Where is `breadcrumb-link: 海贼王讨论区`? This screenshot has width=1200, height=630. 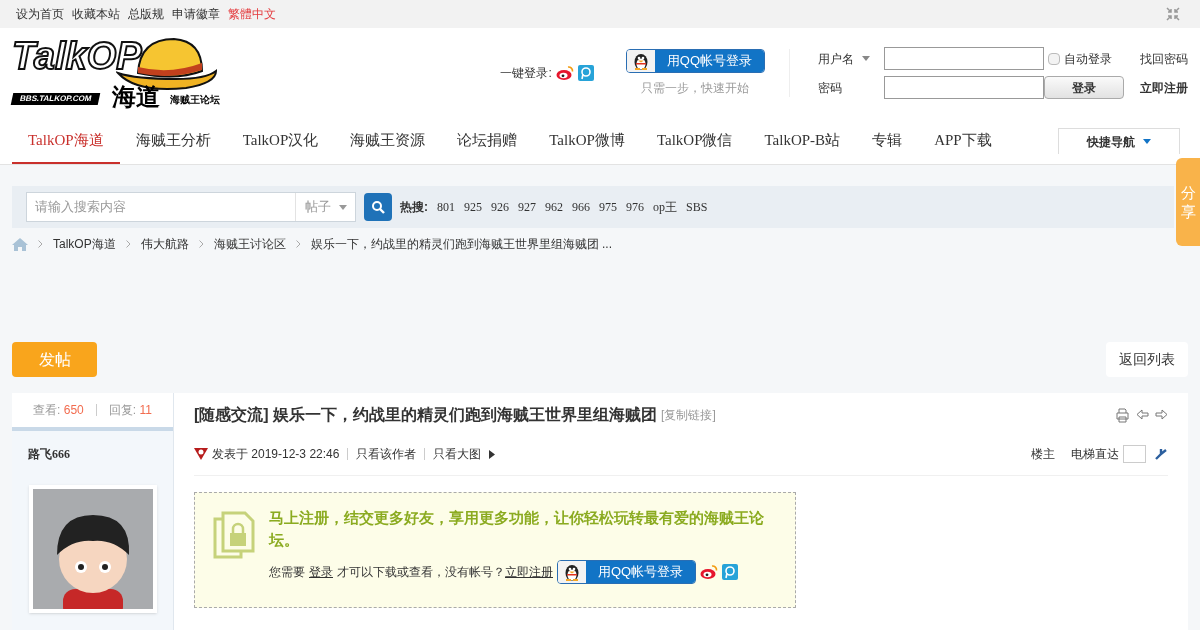
breadcrumb-link: 海贼王讨论区 is located at coordinates (249, 244).